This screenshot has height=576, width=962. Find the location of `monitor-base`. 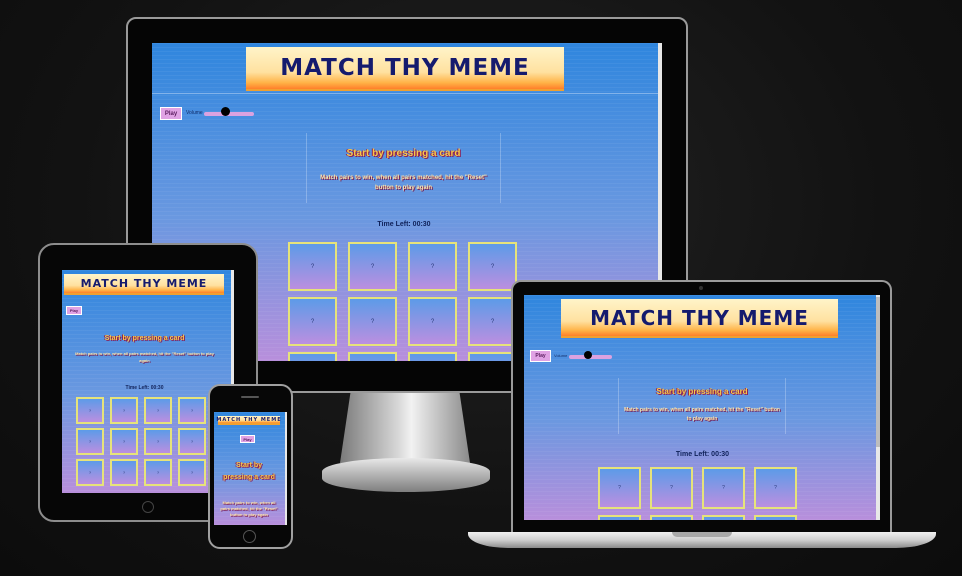

monitor-base is located at coordinates (406, 475).